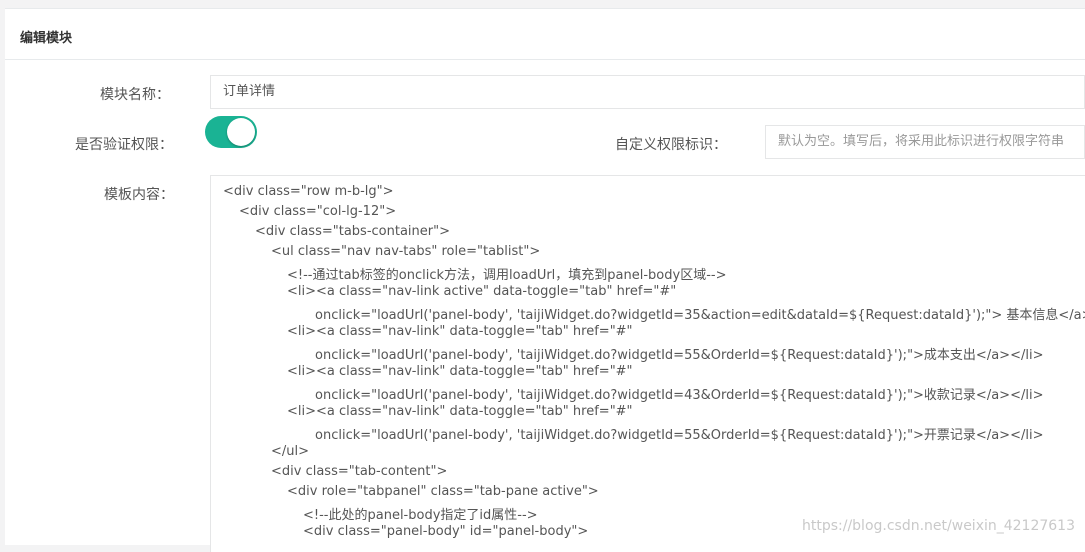  Describe the element at coordinates (938, 526) in the screenshot. I see `watermark: https://blog.csdn.net/weixin_42127613` at that location.